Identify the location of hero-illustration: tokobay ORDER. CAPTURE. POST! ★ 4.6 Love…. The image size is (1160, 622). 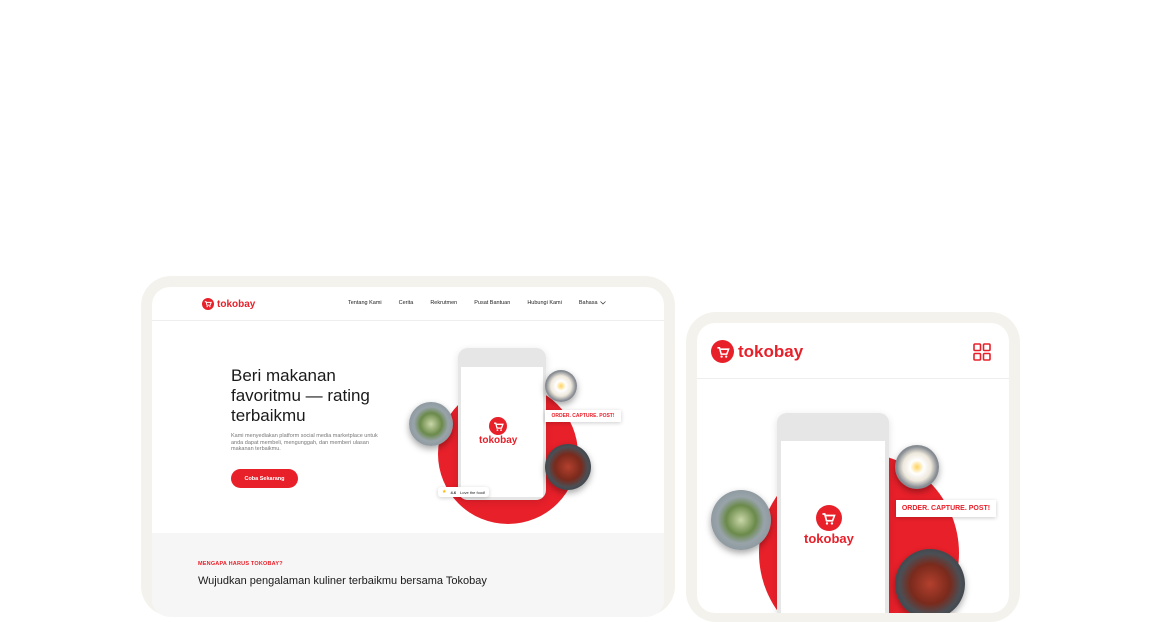
(517, 434).